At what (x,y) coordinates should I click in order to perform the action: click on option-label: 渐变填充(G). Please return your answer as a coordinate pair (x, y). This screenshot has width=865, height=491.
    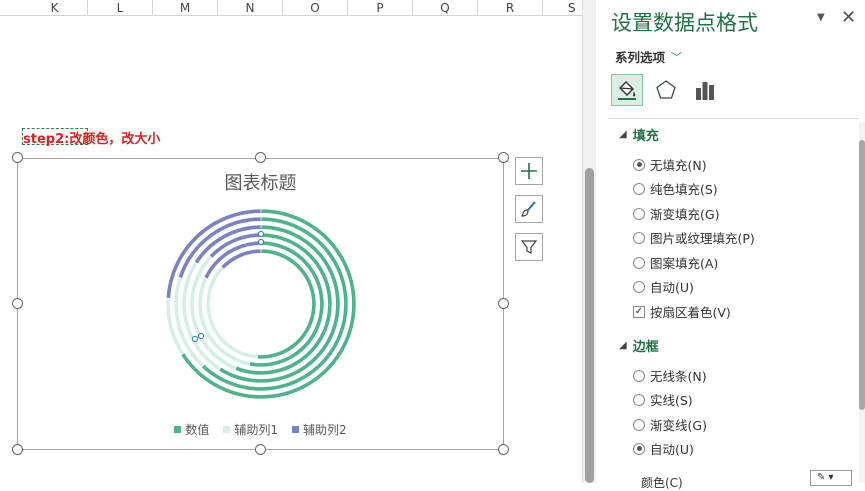
    Looking at the image, I should click on (685, 214).